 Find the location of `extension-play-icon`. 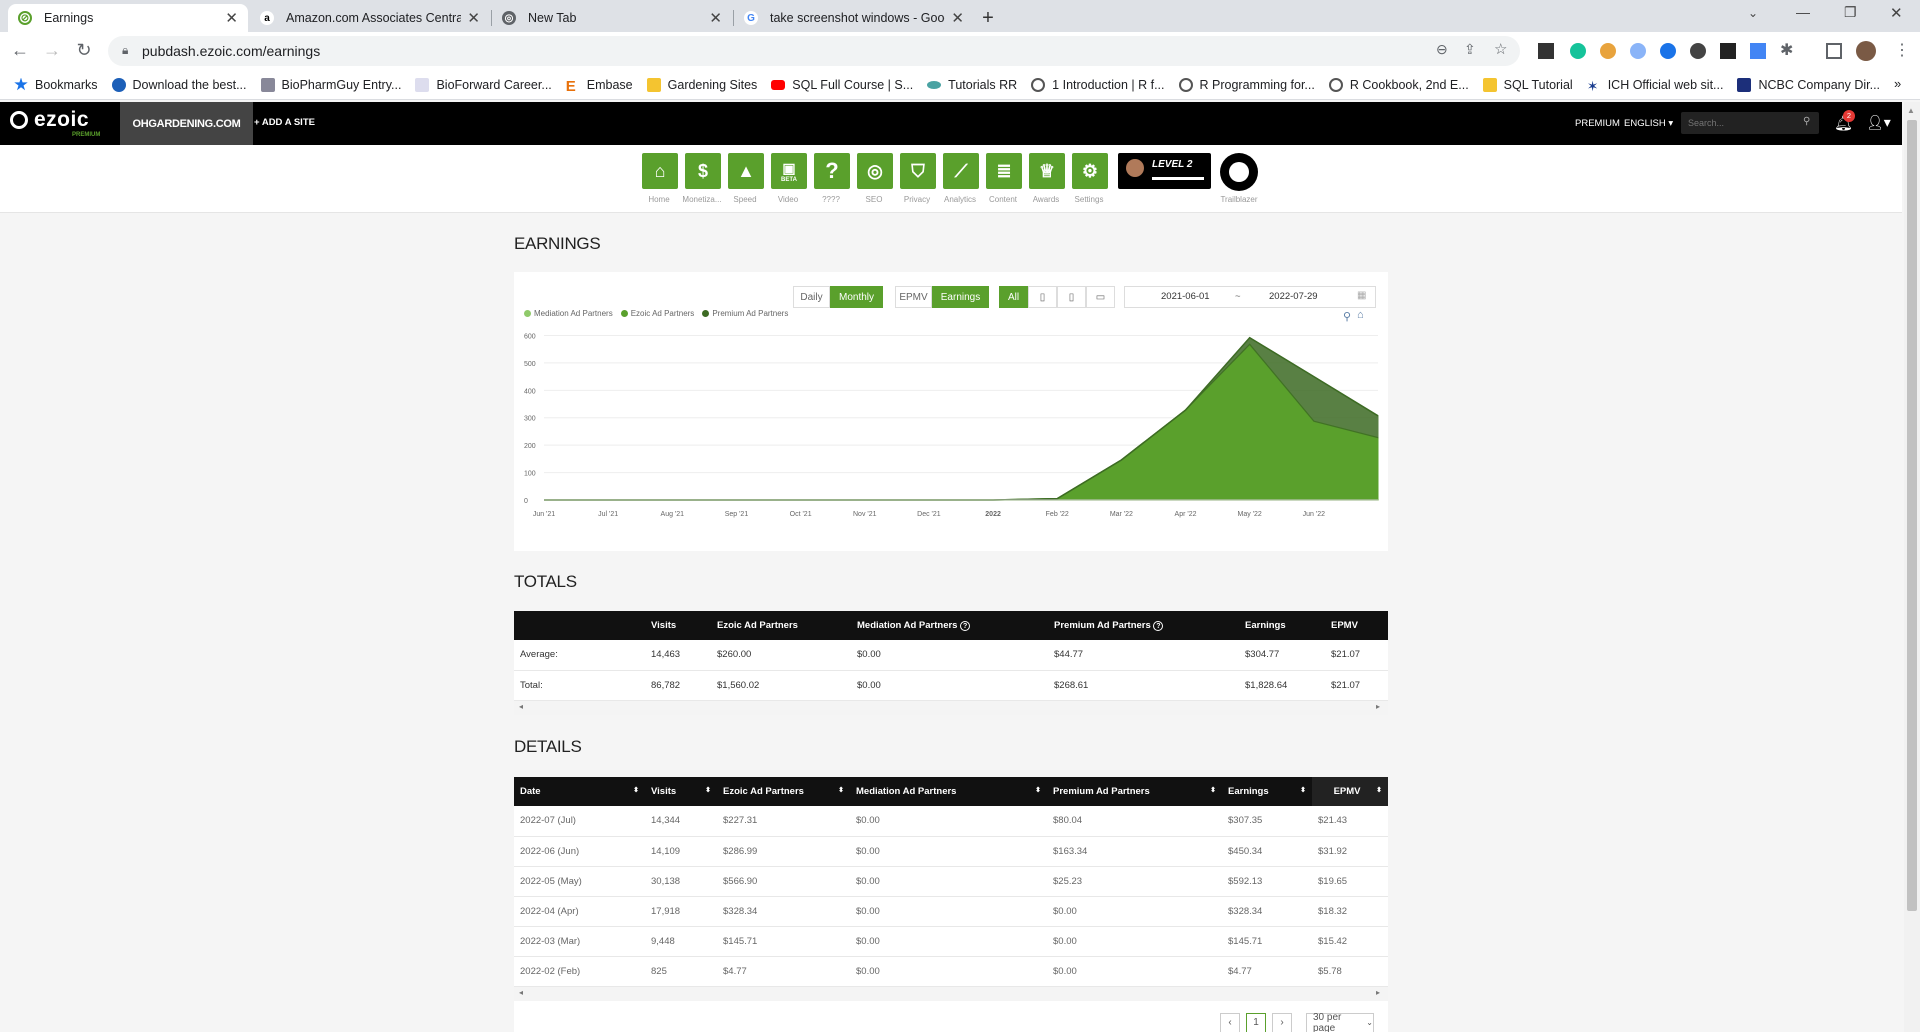

extension-play-icon is located at coordinates (1668, 51).